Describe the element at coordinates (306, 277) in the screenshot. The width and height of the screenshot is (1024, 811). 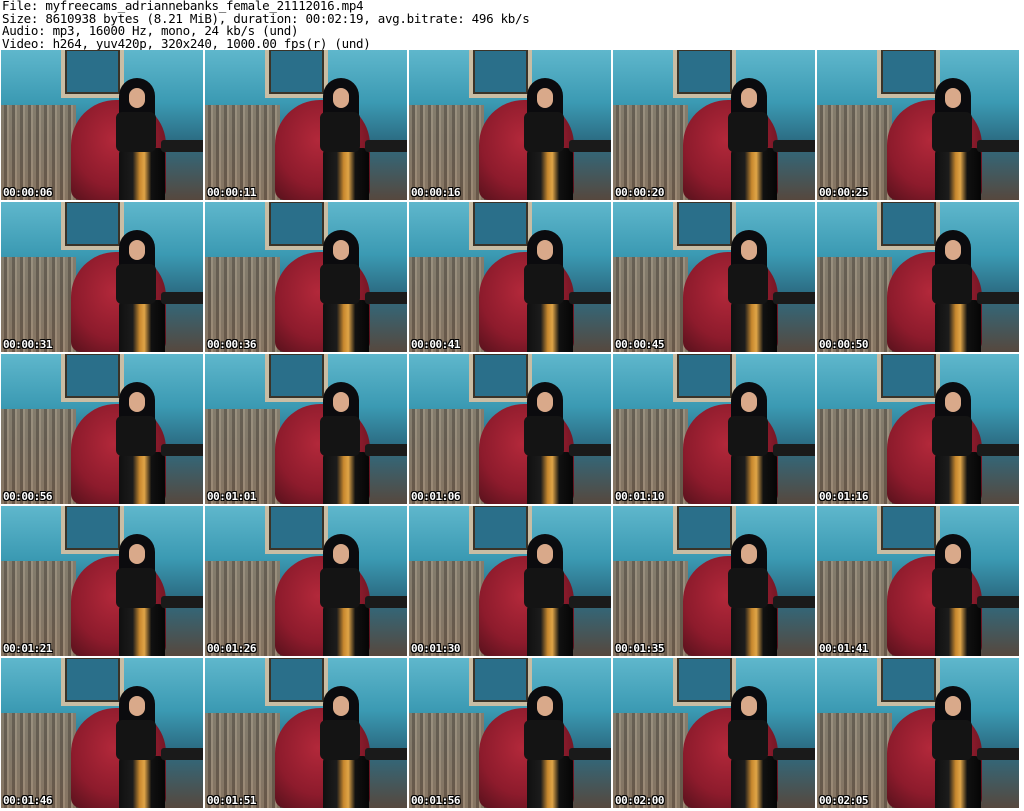
I see `video-thumbnail: 00:00:36` at that location.